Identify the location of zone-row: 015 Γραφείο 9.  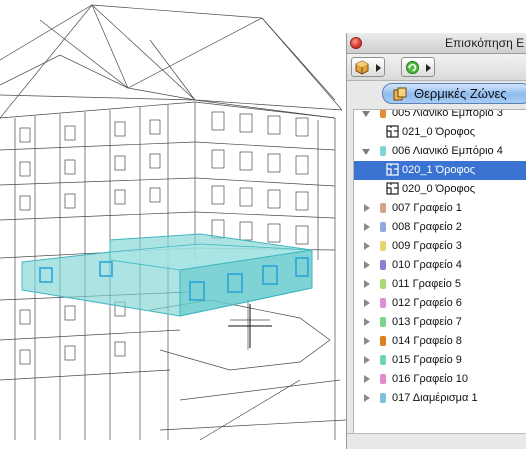
(440, 360).